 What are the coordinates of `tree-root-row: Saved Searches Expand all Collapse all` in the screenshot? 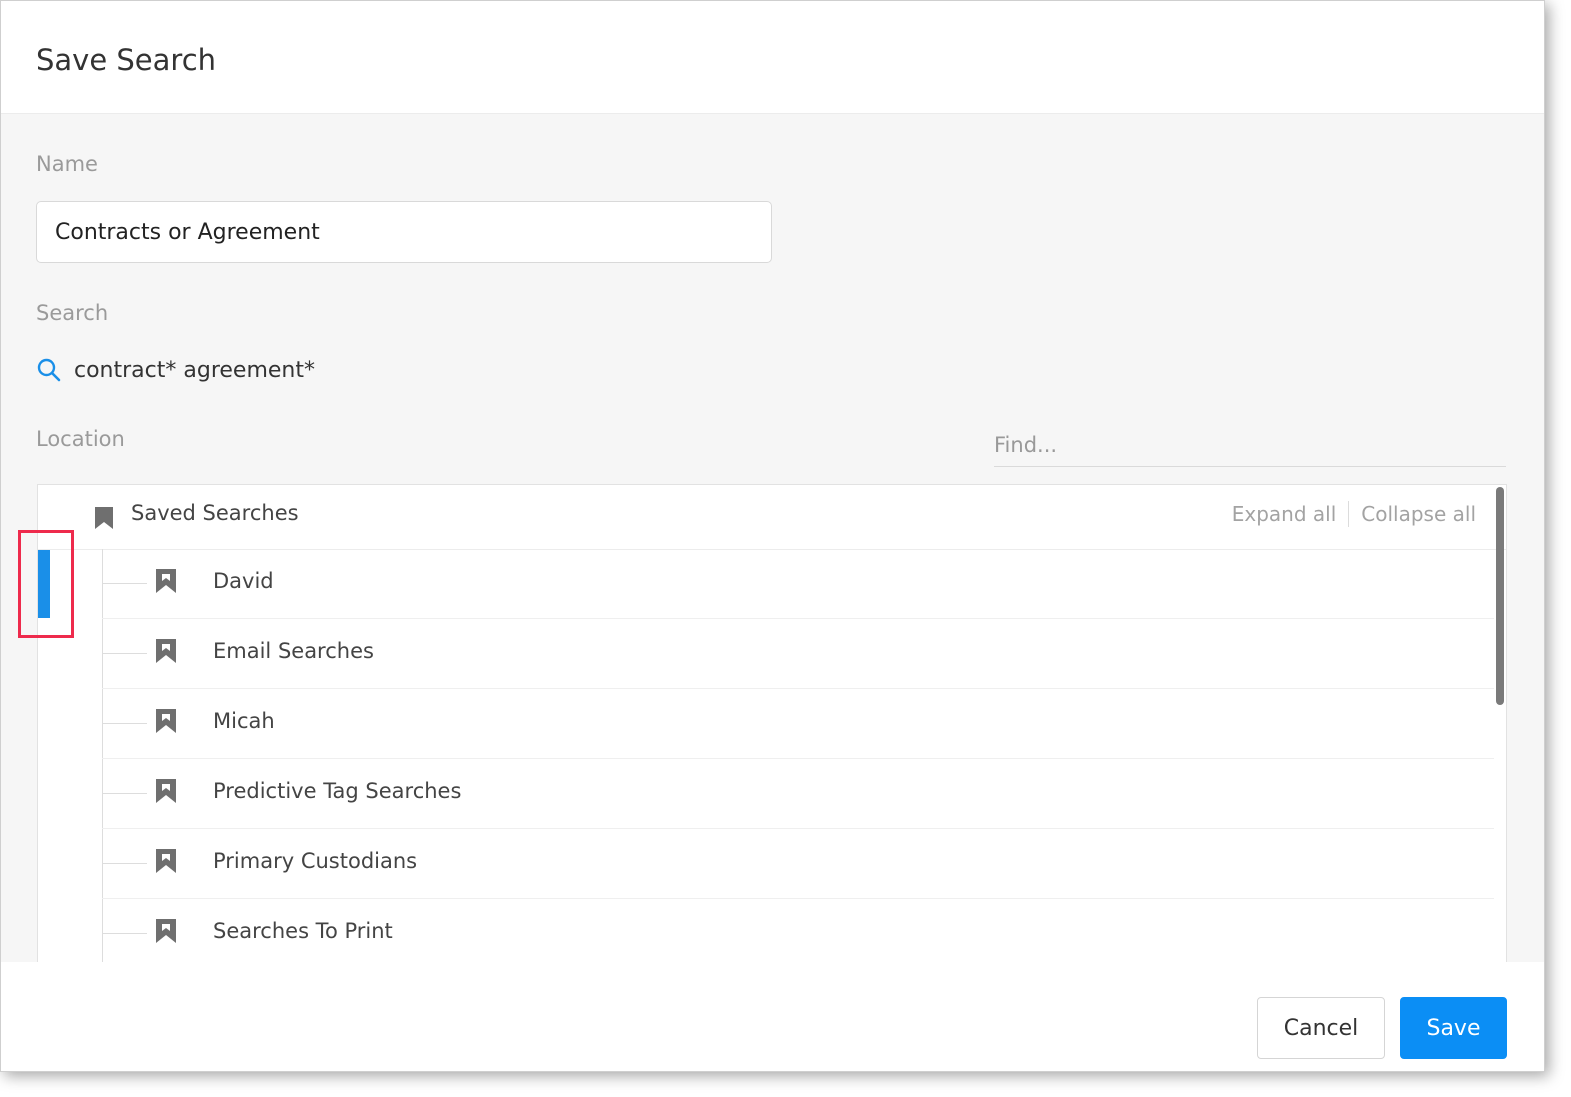 It's located at (772, 517).